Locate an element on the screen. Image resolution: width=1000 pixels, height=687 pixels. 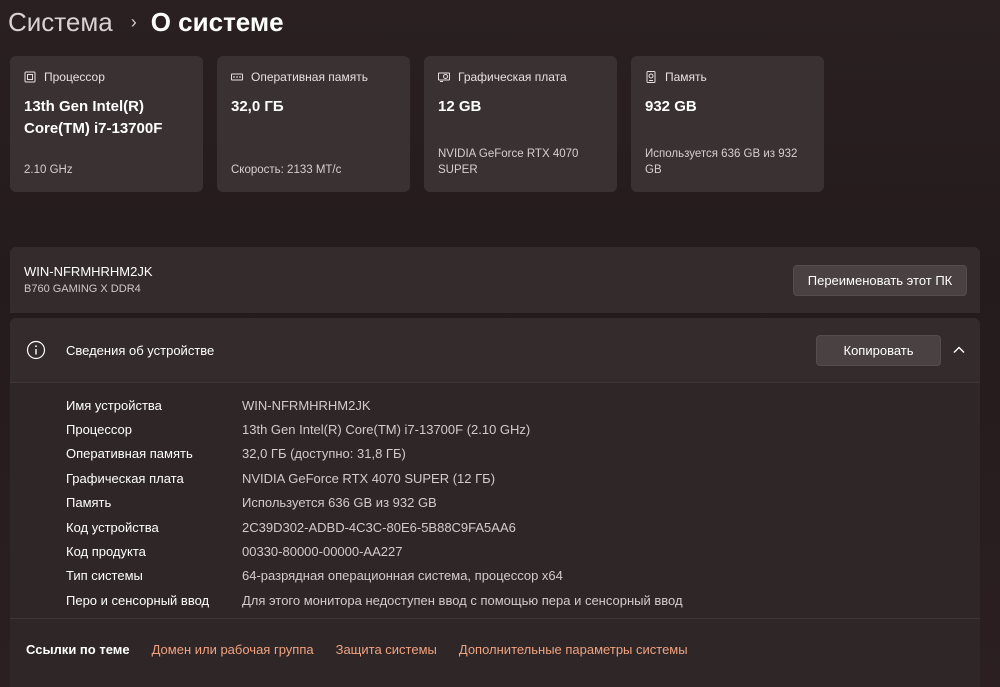
pc-name: WIN-NFRMHRHM2JK is located at coordinates (88, 271).